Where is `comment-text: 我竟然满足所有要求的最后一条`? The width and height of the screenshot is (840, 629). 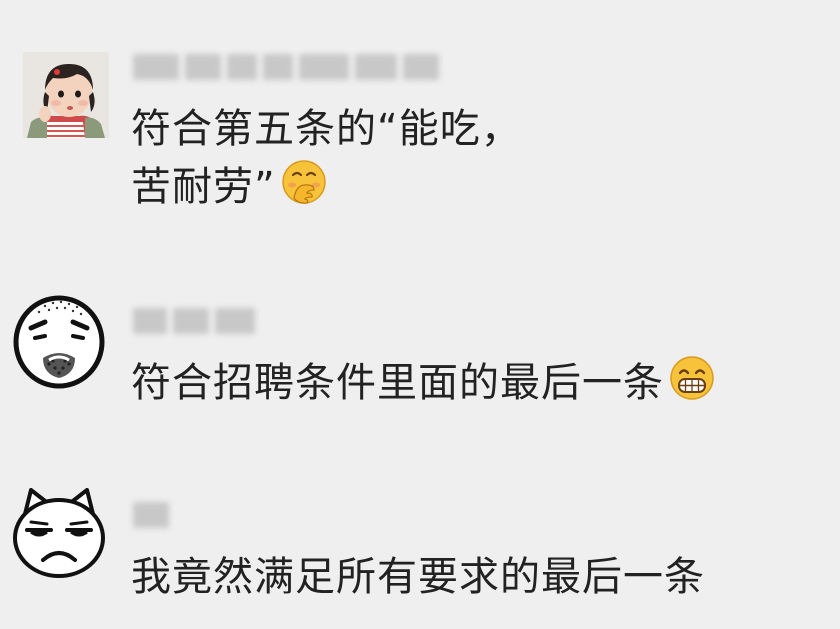 comment-text: 我竟然满足所有要求的最后一条 is located at coordinates (418, 577).